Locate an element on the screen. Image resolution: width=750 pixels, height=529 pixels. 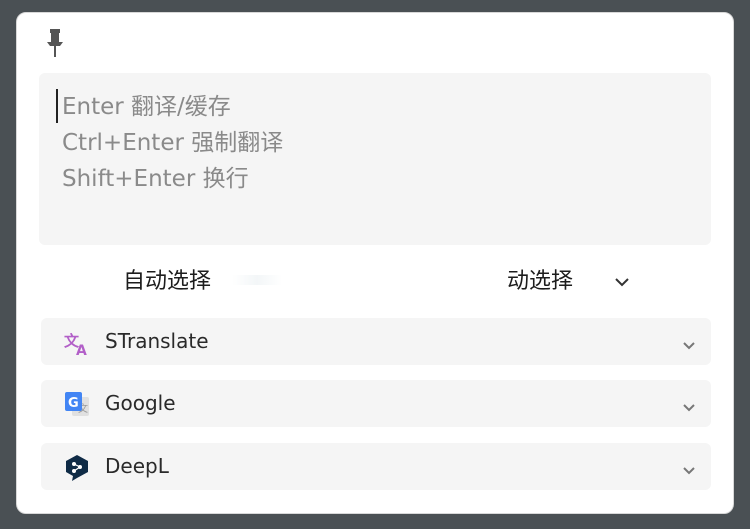
svg-text: G is located at coordinates (73, 403).